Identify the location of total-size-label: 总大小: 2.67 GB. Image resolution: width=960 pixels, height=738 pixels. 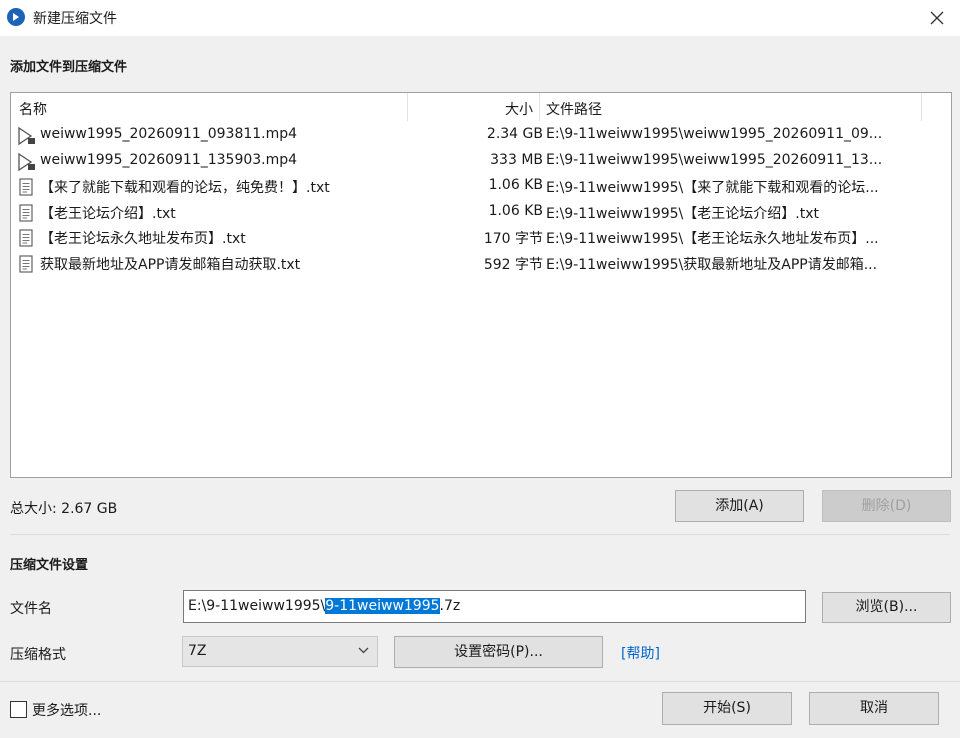
(64, 509).